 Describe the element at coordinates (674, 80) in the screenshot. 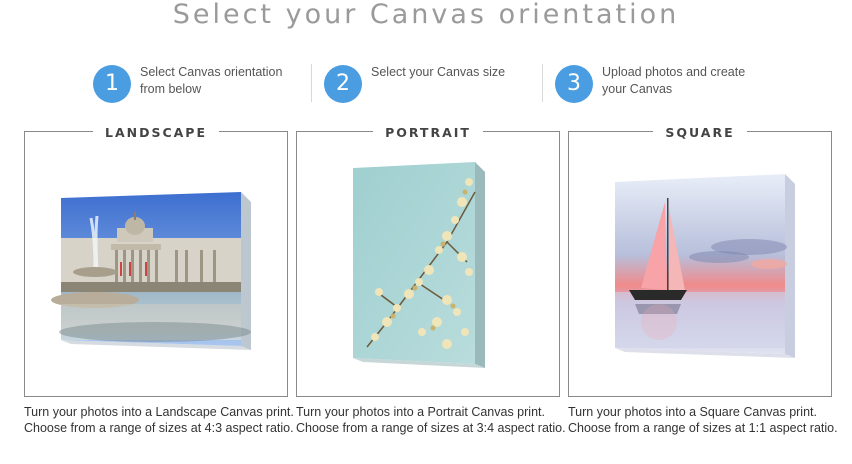

I see `step-text: Upload photos and create your Canvas` at that location.